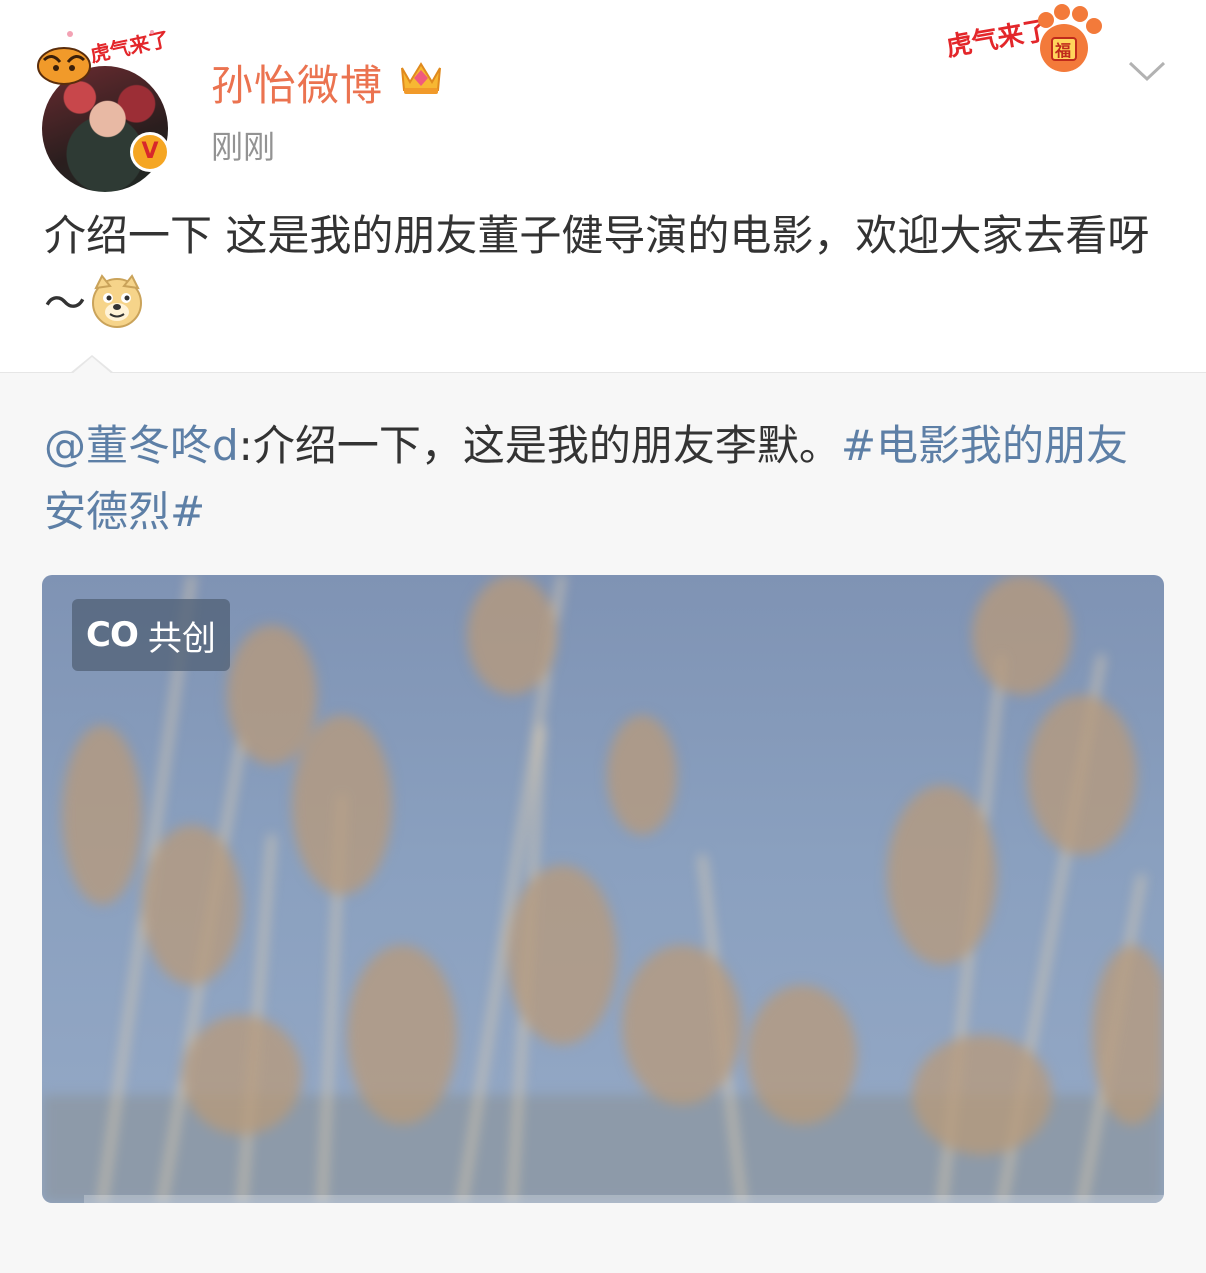  Describe the element at coordinates (597, 269) in the screenshot. I see `post-text-content: 介绍一下 这是我的朋友董子健导演的电影，欢迎大家去看呀～` at that location.